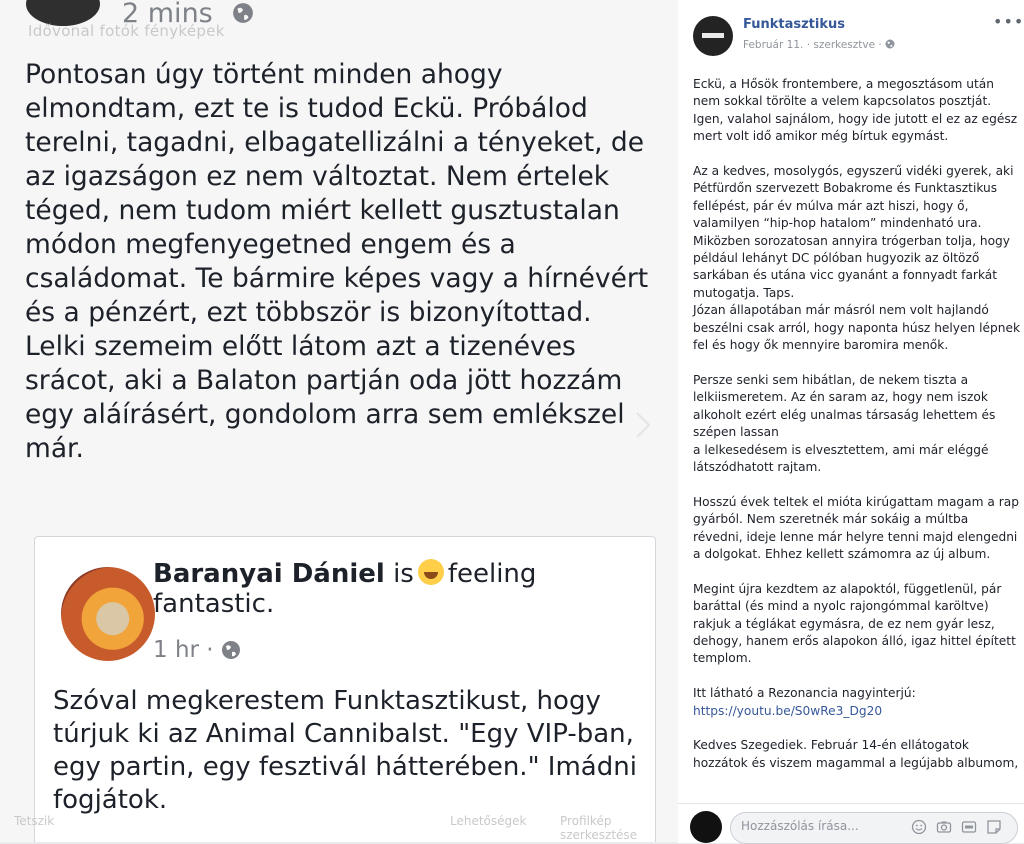 The height and width of the screenshot is (844, 1024). Describe the element at coordinates (126, 31) in the screenshot. I see `ghost-caption: Idővonal fotók fényképek` at that location.